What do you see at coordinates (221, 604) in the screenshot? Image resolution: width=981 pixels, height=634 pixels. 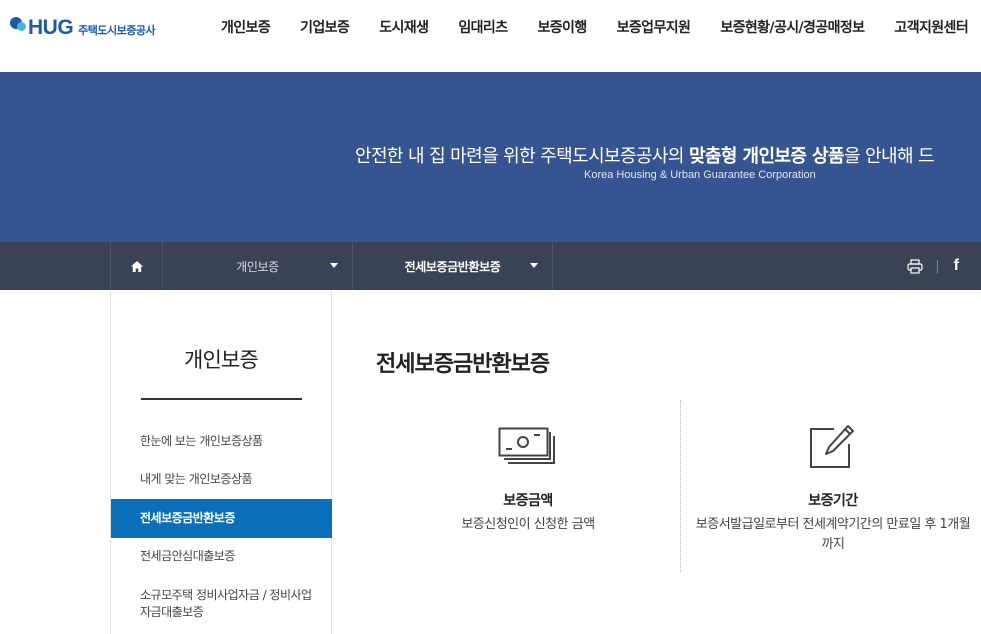 I see `side-nav-item-small-housing: 소규모주택 정비사업자금 / 정비사업자금대출보증` at bounding box center [221, 604].